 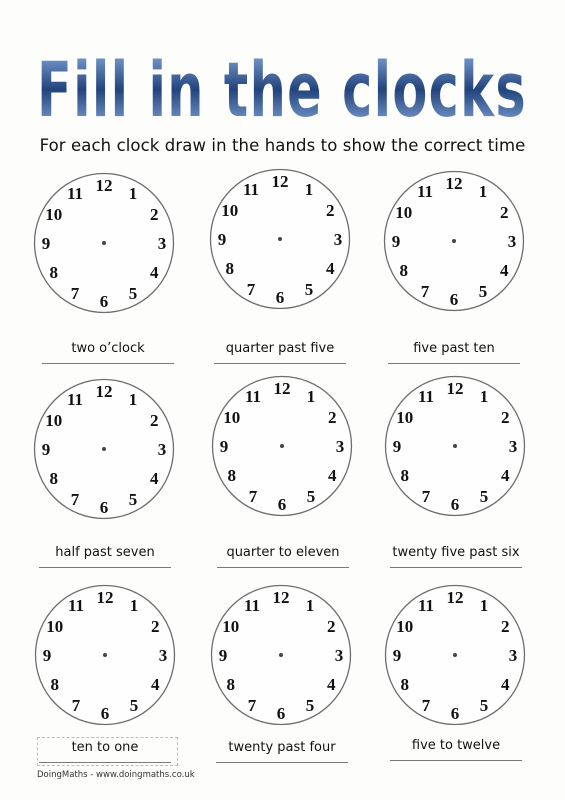 I want to click on time-label-text: two o’clock, so click(x=108, y=348).